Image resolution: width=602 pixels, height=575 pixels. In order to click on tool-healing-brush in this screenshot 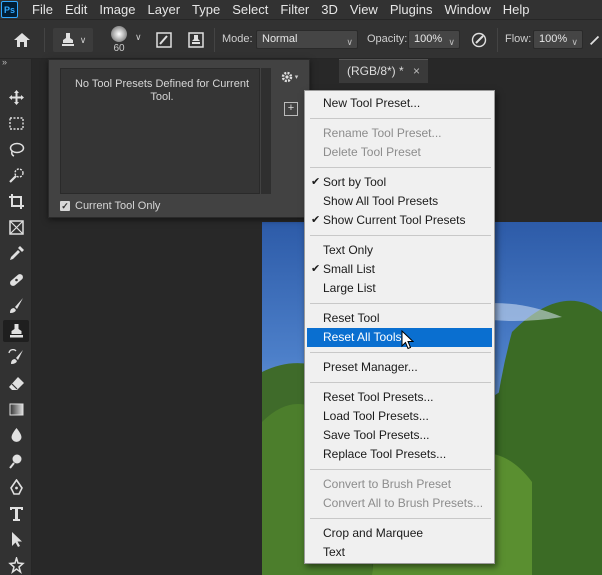, I will do `click(16, 279)`.